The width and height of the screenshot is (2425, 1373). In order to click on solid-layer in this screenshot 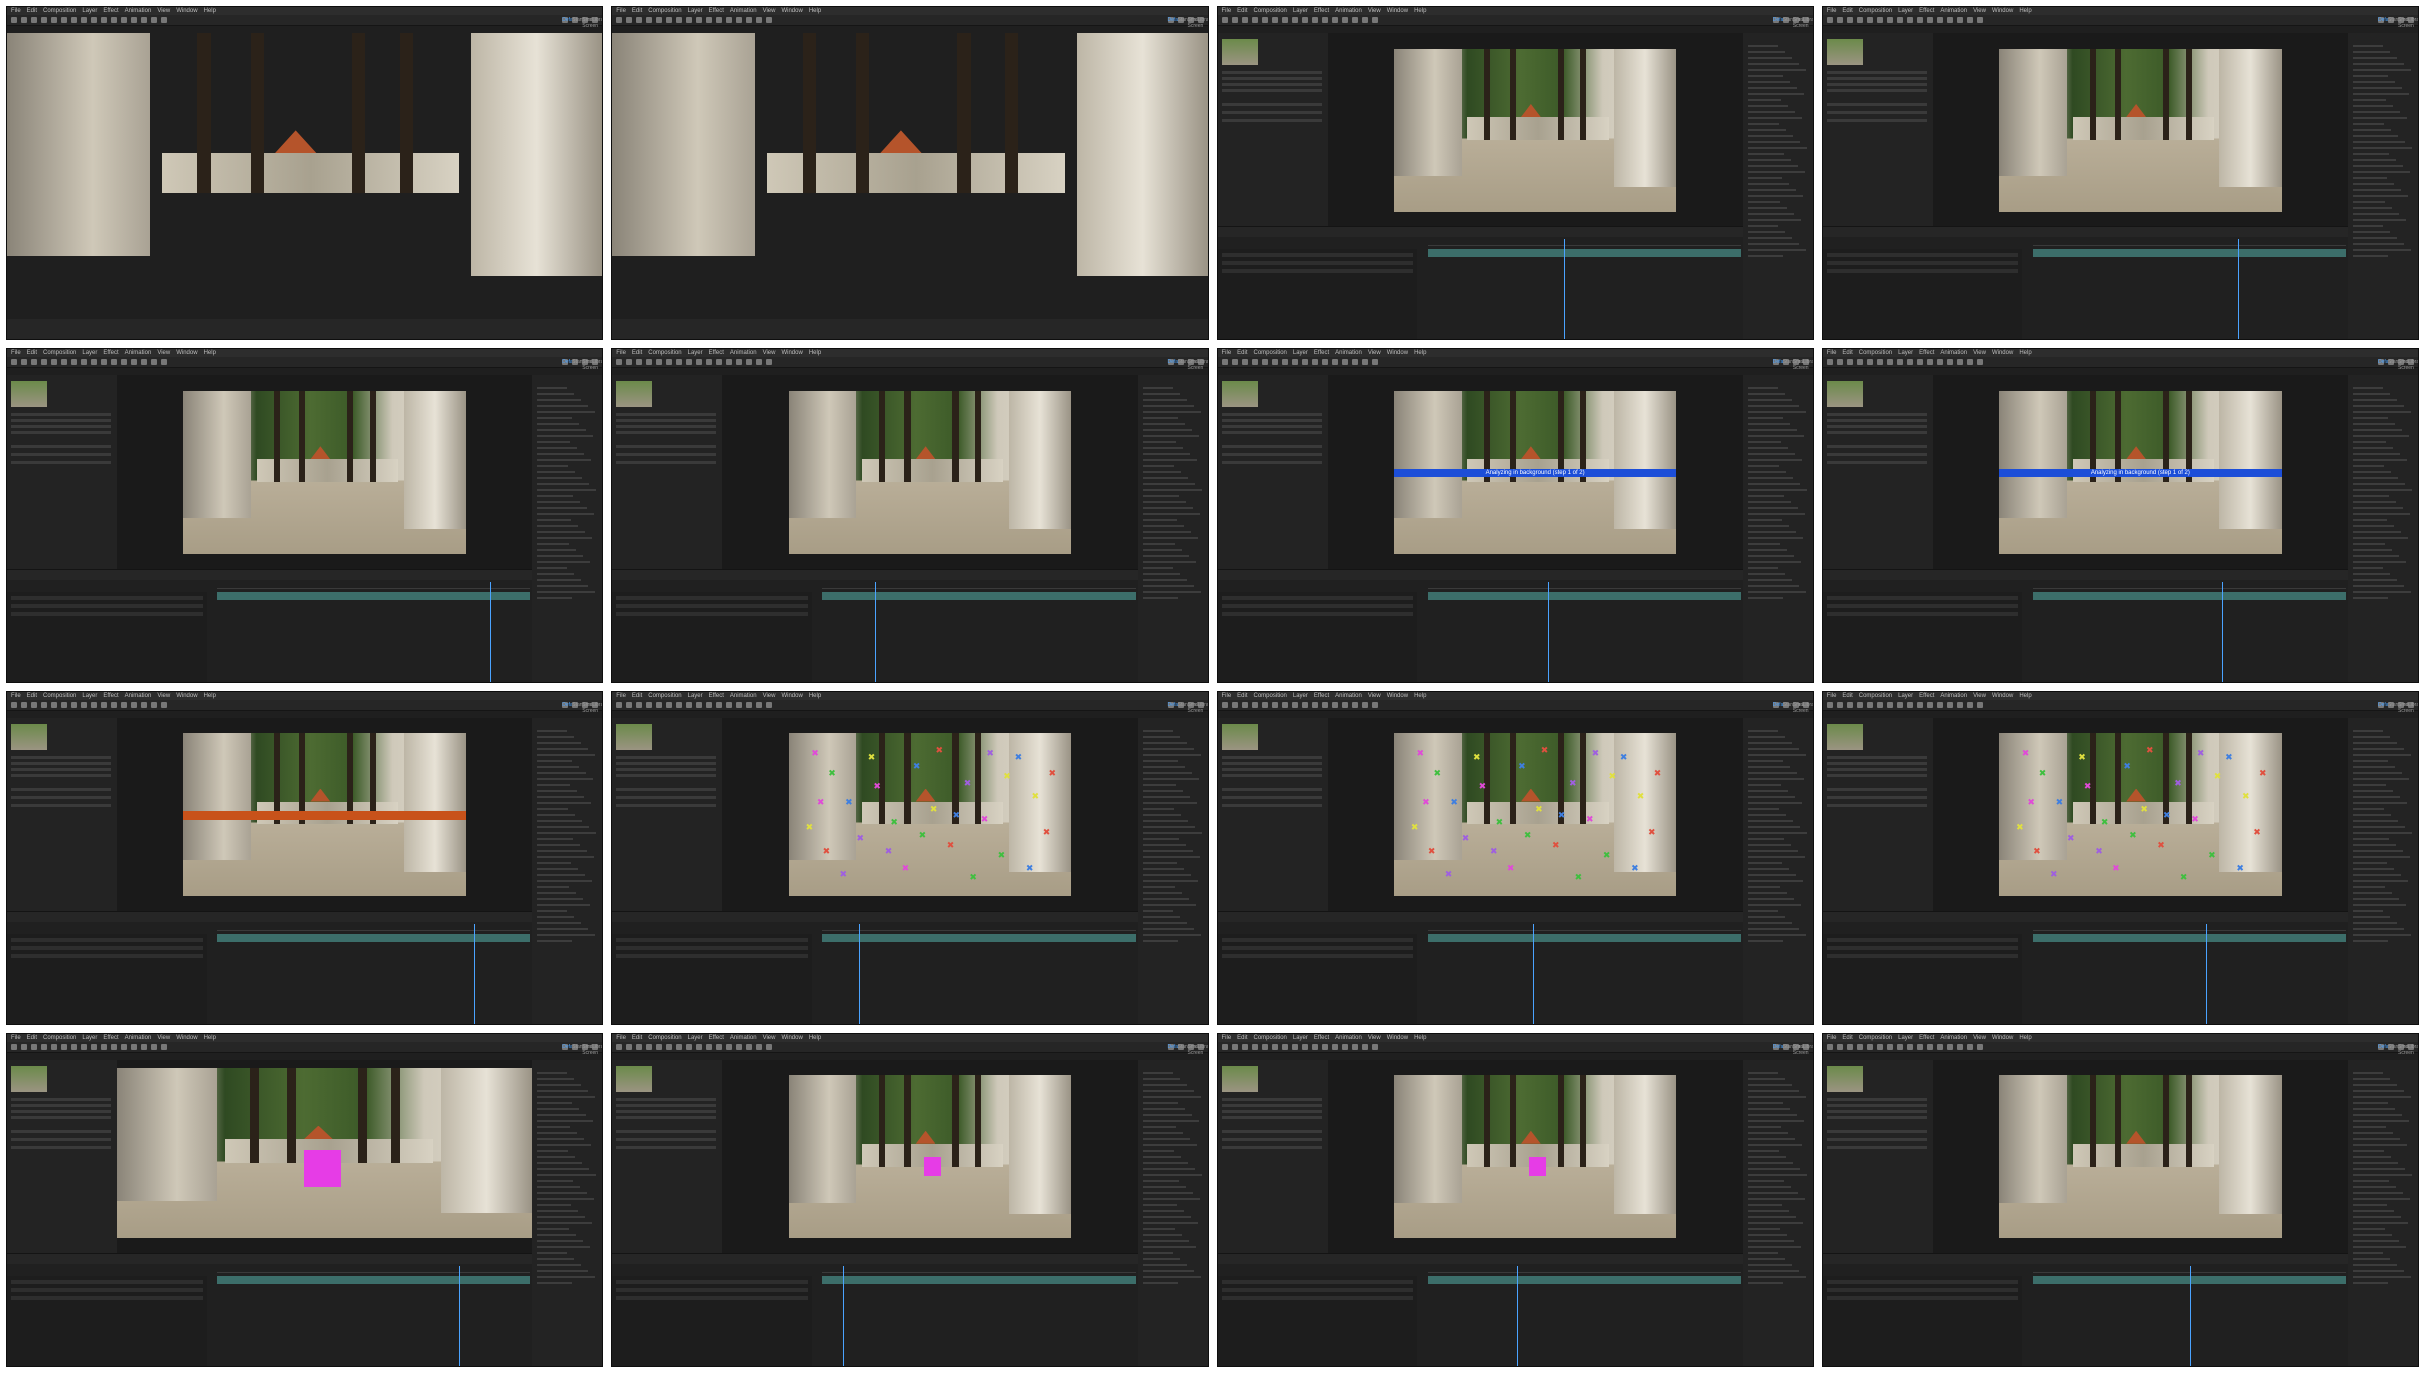, I will do `click(1538, 1166)`.